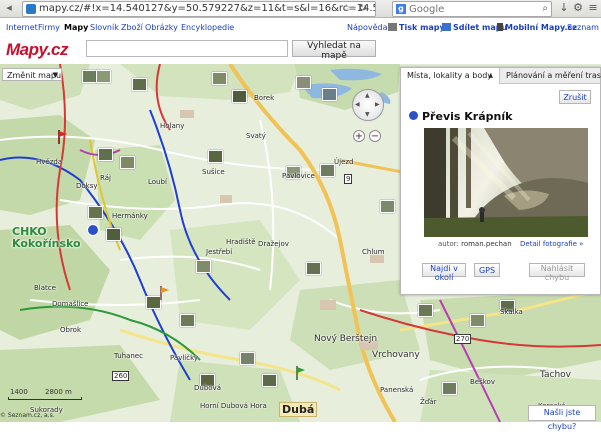 The image size is (601, 434). What do you see at coordinates (467, 116) in the screenshot?
I see `place-title-text: Převis Krápník` at bounding box center [467, 116].